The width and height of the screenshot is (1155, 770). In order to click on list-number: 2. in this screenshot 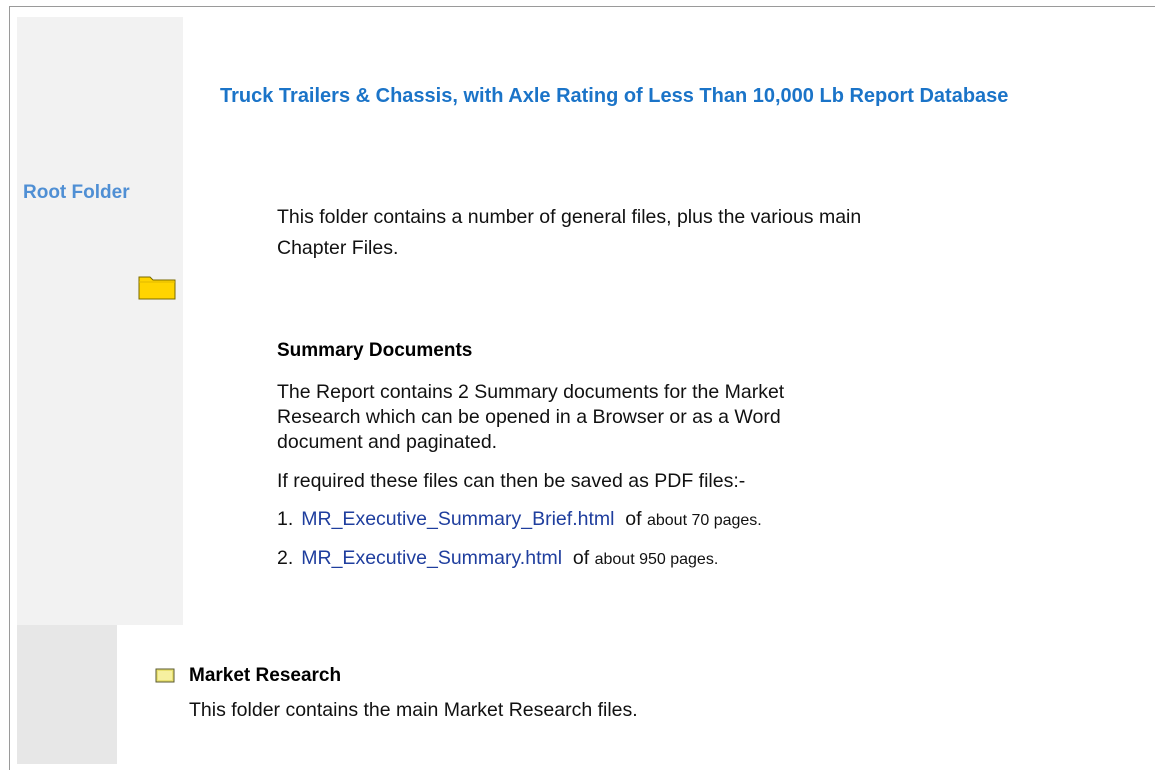, I will do `click(285, 558)`.